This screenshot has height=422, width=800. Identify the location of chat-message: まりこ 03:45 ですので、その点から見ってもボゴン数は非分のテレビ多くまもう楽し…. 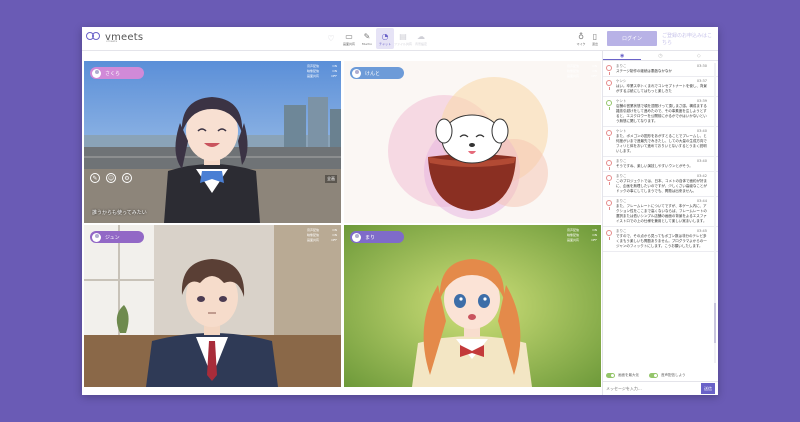
(660, 239).